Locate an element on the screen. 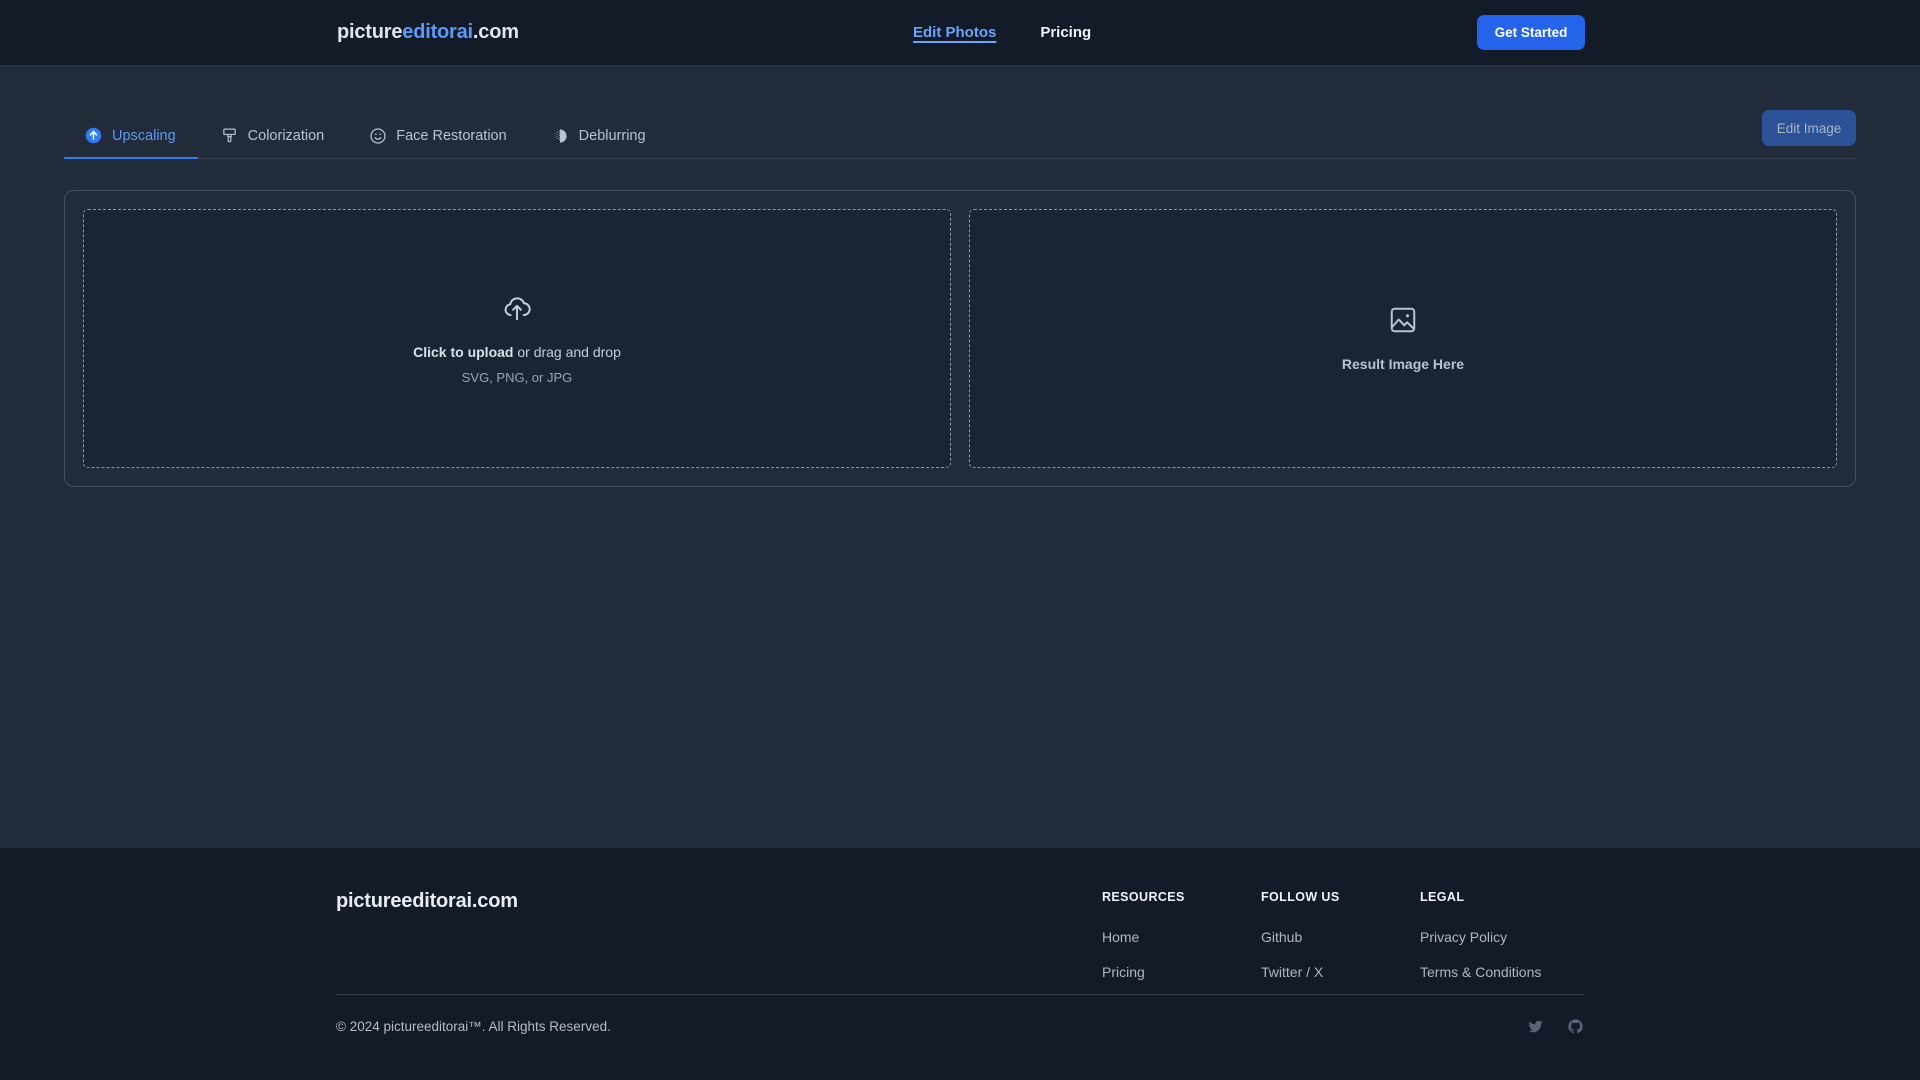 This screenshot has height=1080, width=1920. footer-logo-part3: .com is located at coordinates (494, 901).